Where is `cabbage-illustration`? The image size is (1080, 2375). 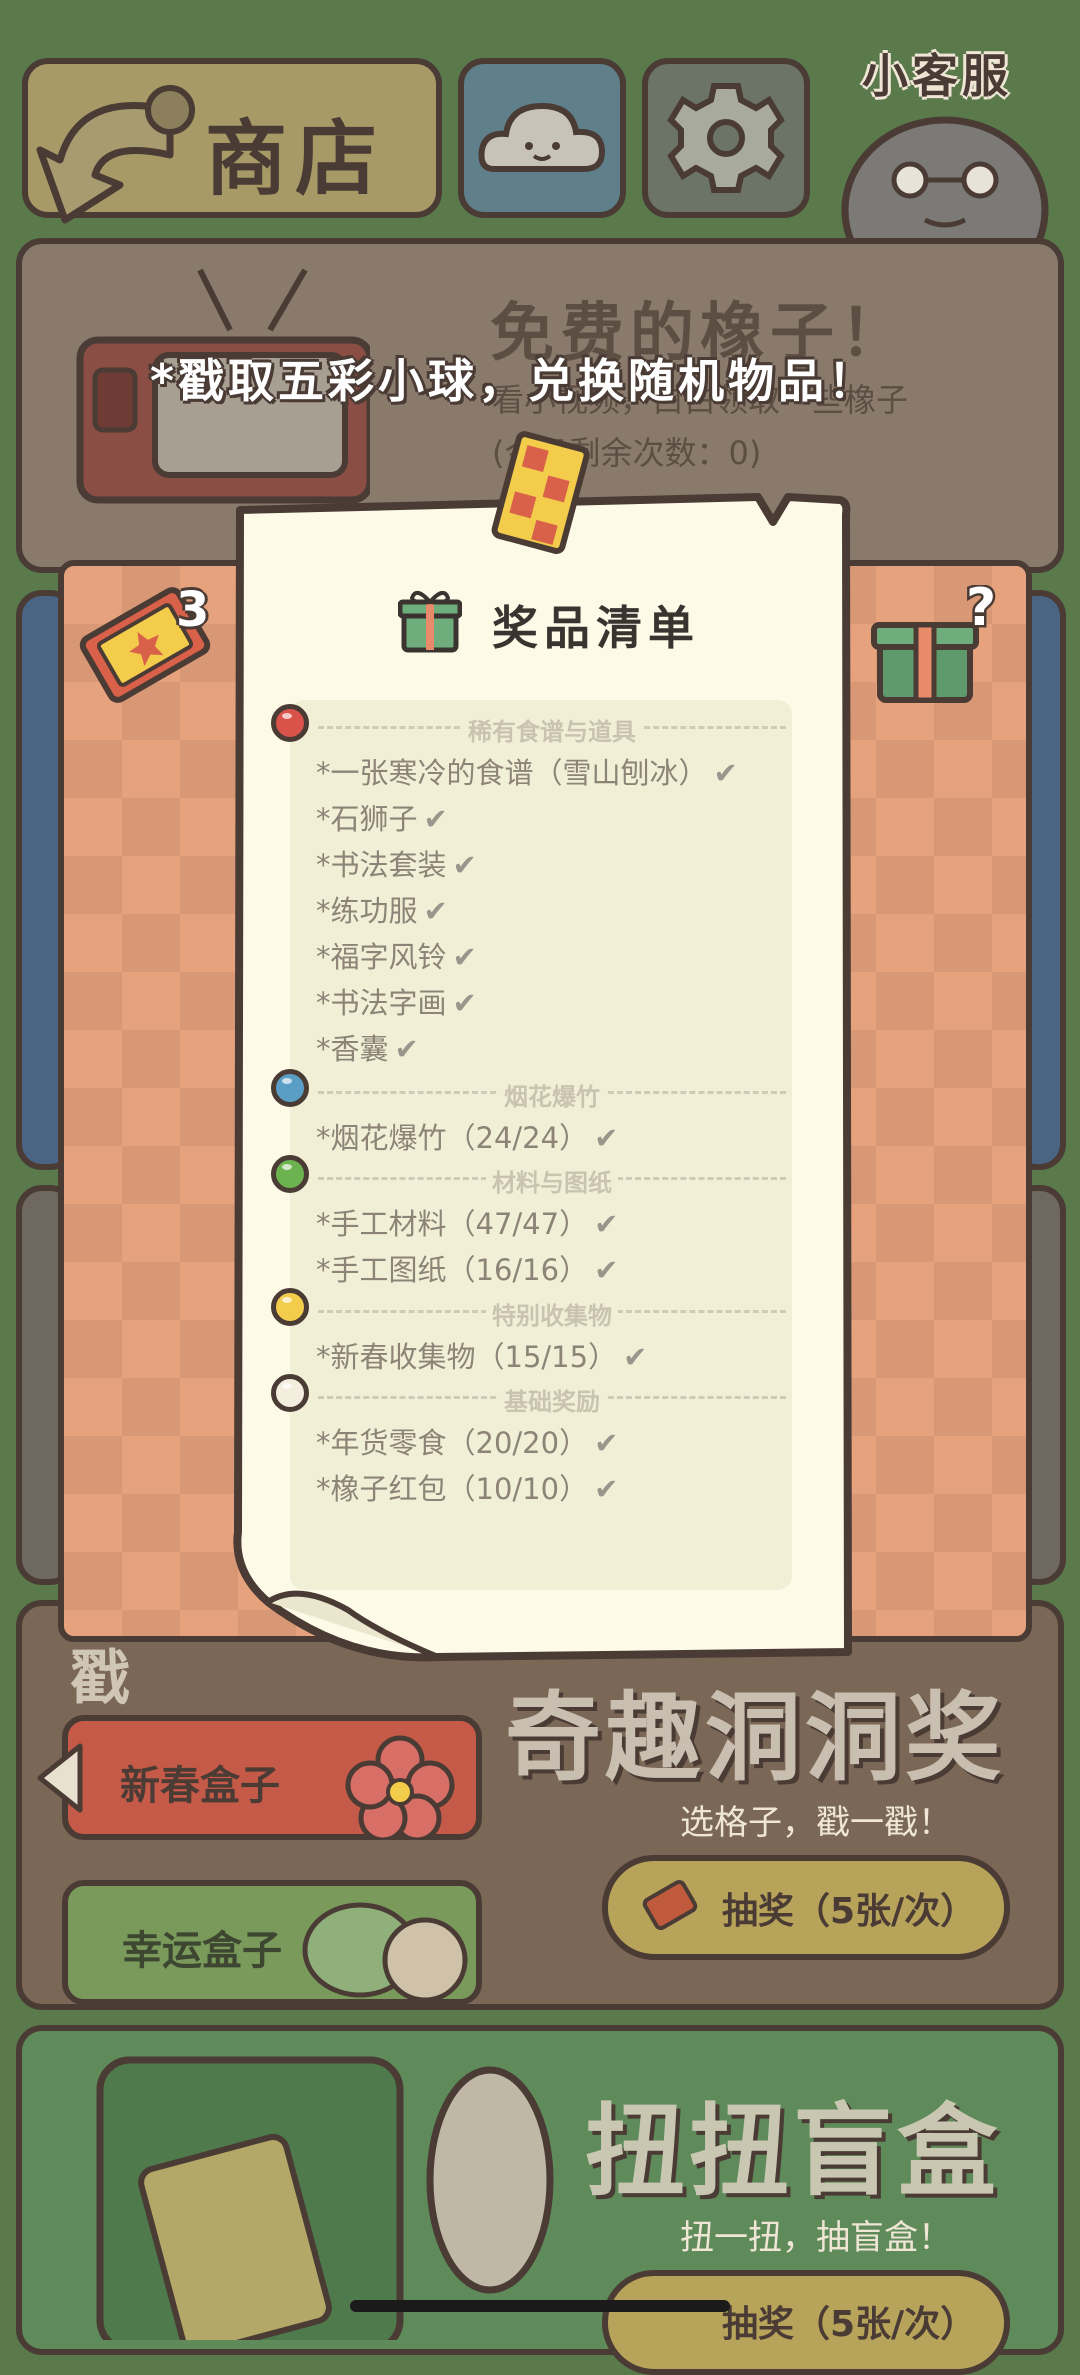 cabbage-illustration is located at coordinates (385, 1951).